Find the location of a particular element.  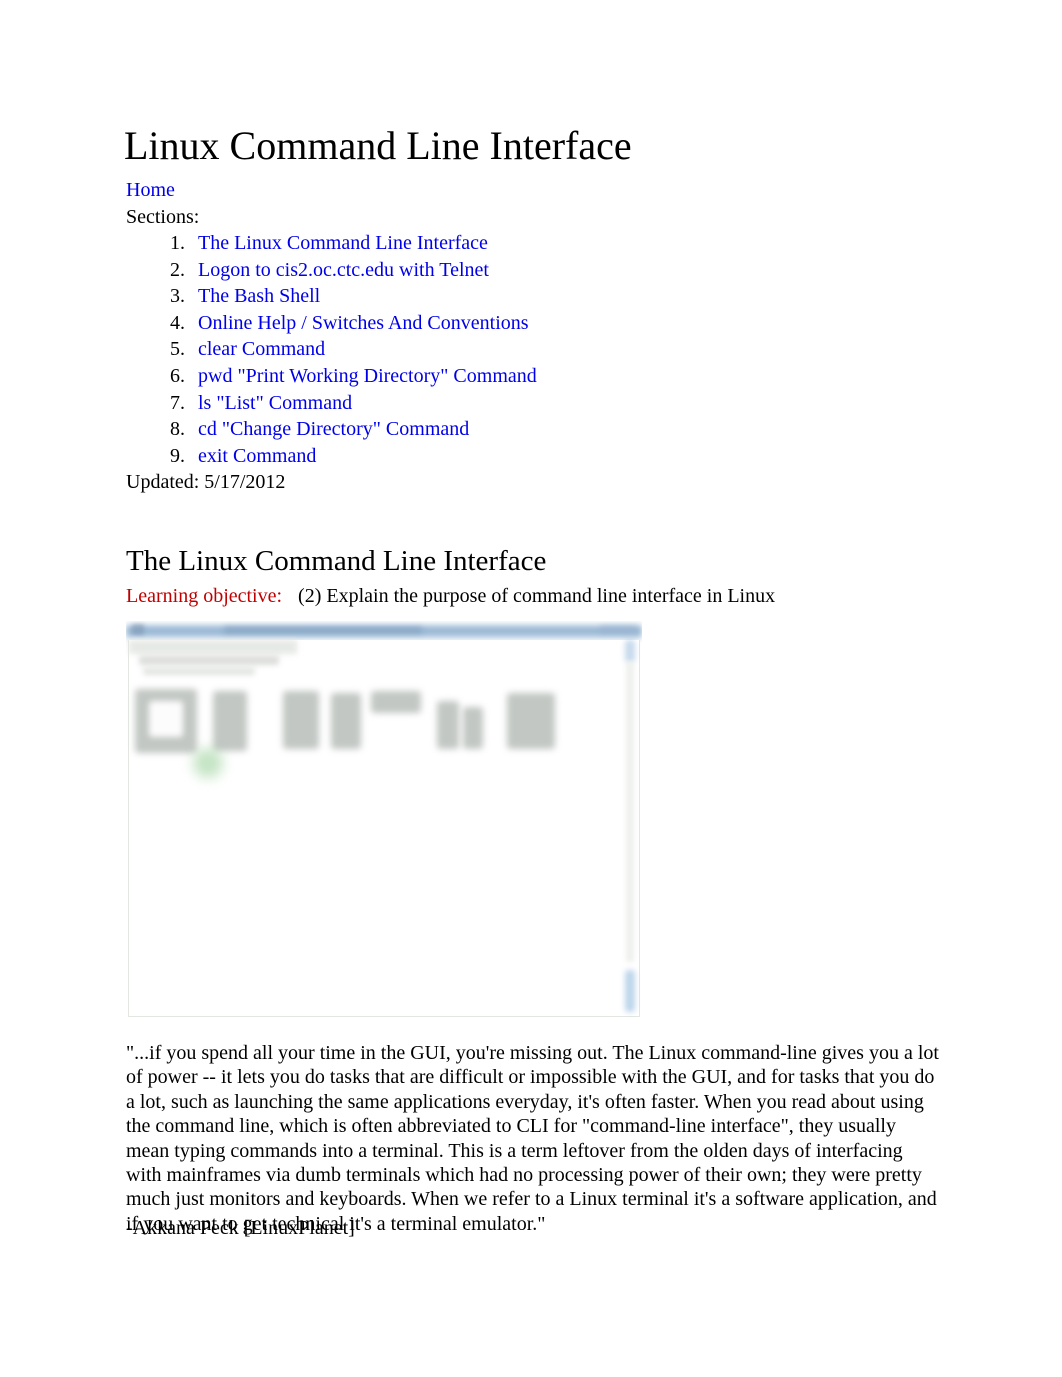

list-item: exit Command is located at coordinates (363, 456).